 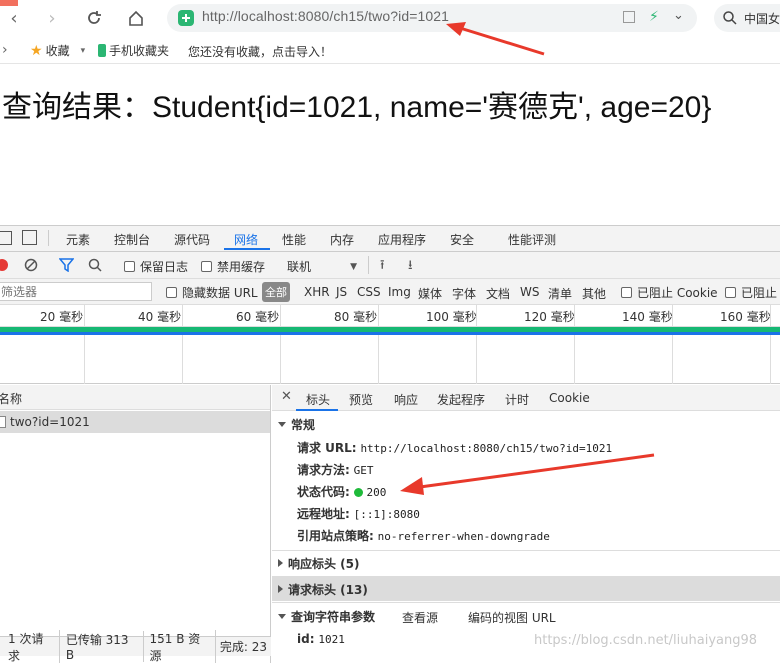 I want to click on filter-type-all: 全部, so click(x=276, y=292).